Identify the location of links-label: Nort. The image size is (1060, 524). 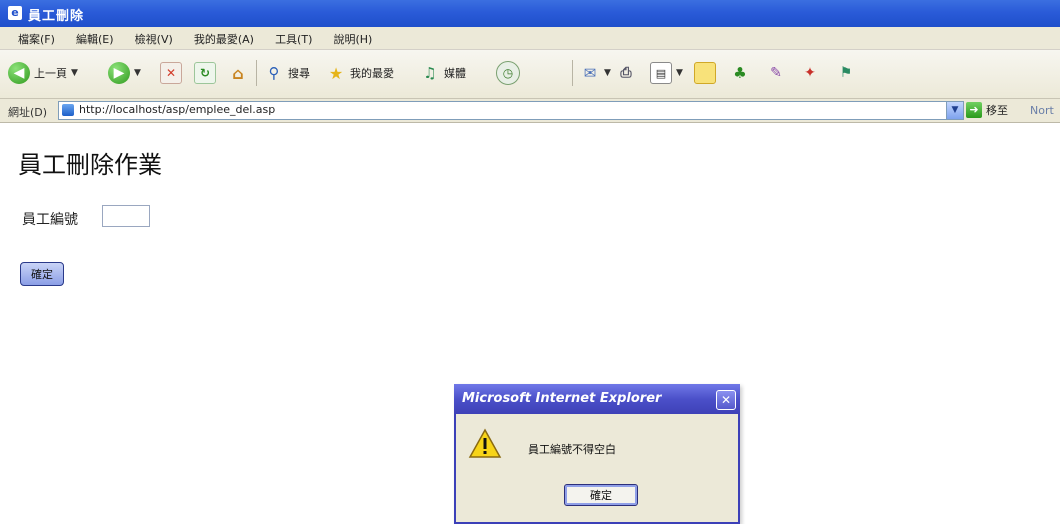
(1042, 110).